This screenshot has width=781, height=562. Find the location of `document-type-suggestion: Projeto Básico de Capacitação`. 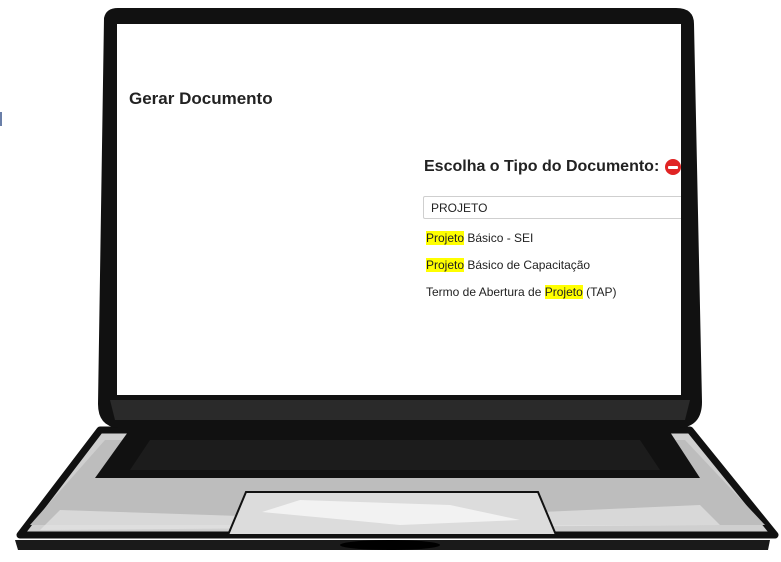

document-type-suggestion: Projeto Básico de Capacitação is located at coordinates (521, 270).